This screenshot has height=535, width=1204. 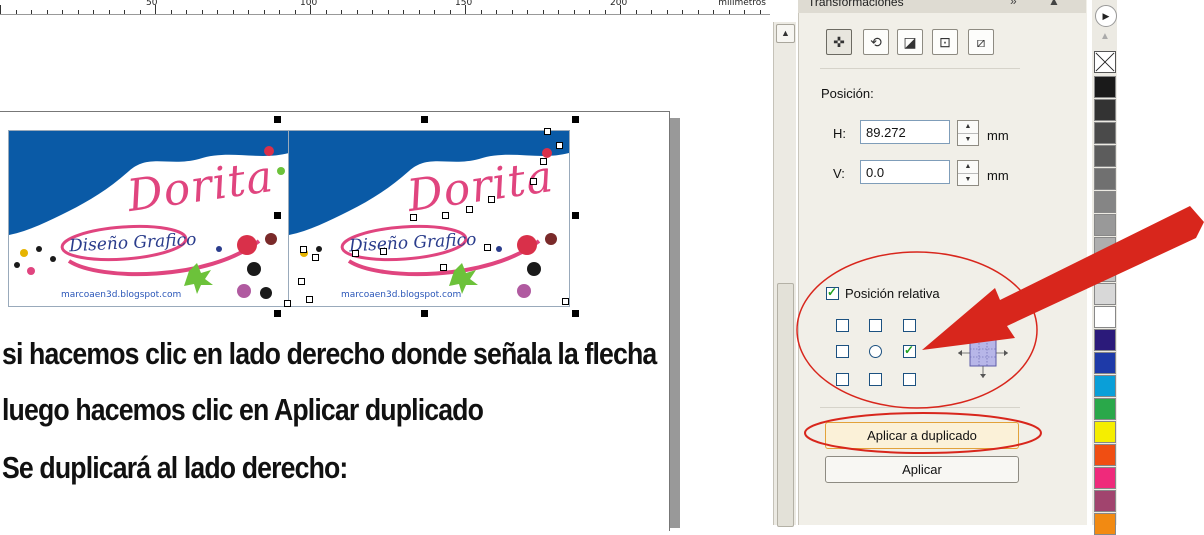 I want to click on position-icon: ✜, so click(x=839, y=42).